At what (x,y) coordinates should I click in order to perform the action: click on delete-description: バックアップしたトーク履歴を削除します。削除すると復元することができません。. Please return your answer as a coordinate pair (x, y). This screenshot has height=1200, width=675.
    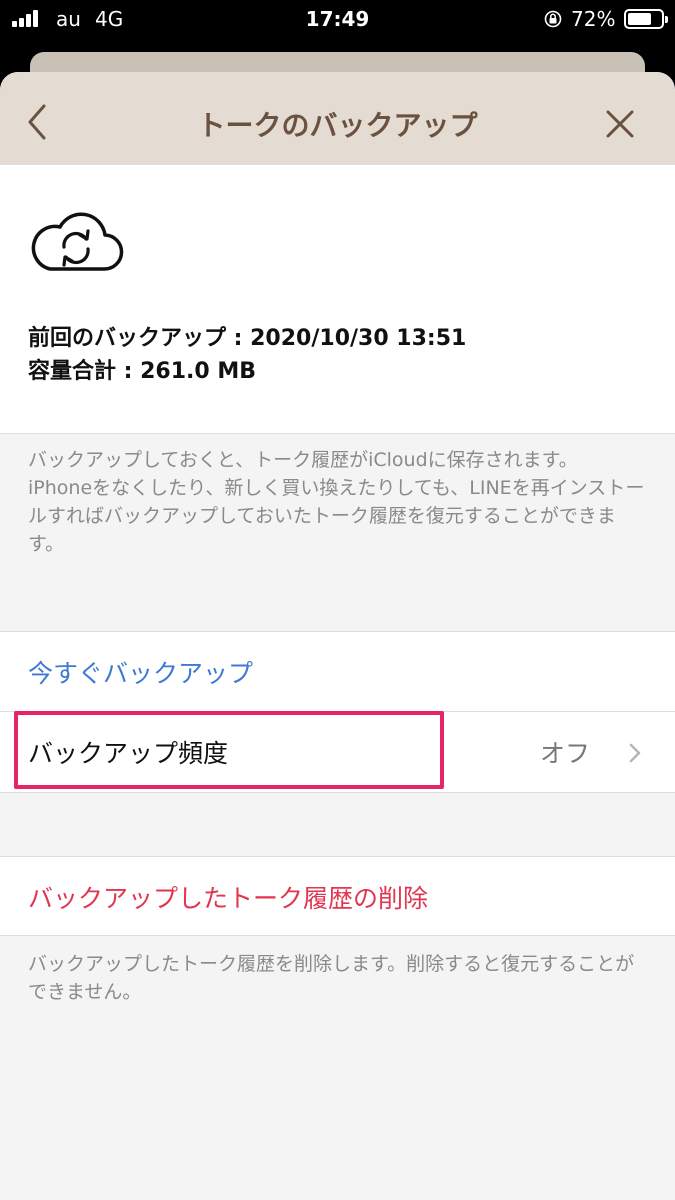
    Looking at the image, I should click on (331, 978).